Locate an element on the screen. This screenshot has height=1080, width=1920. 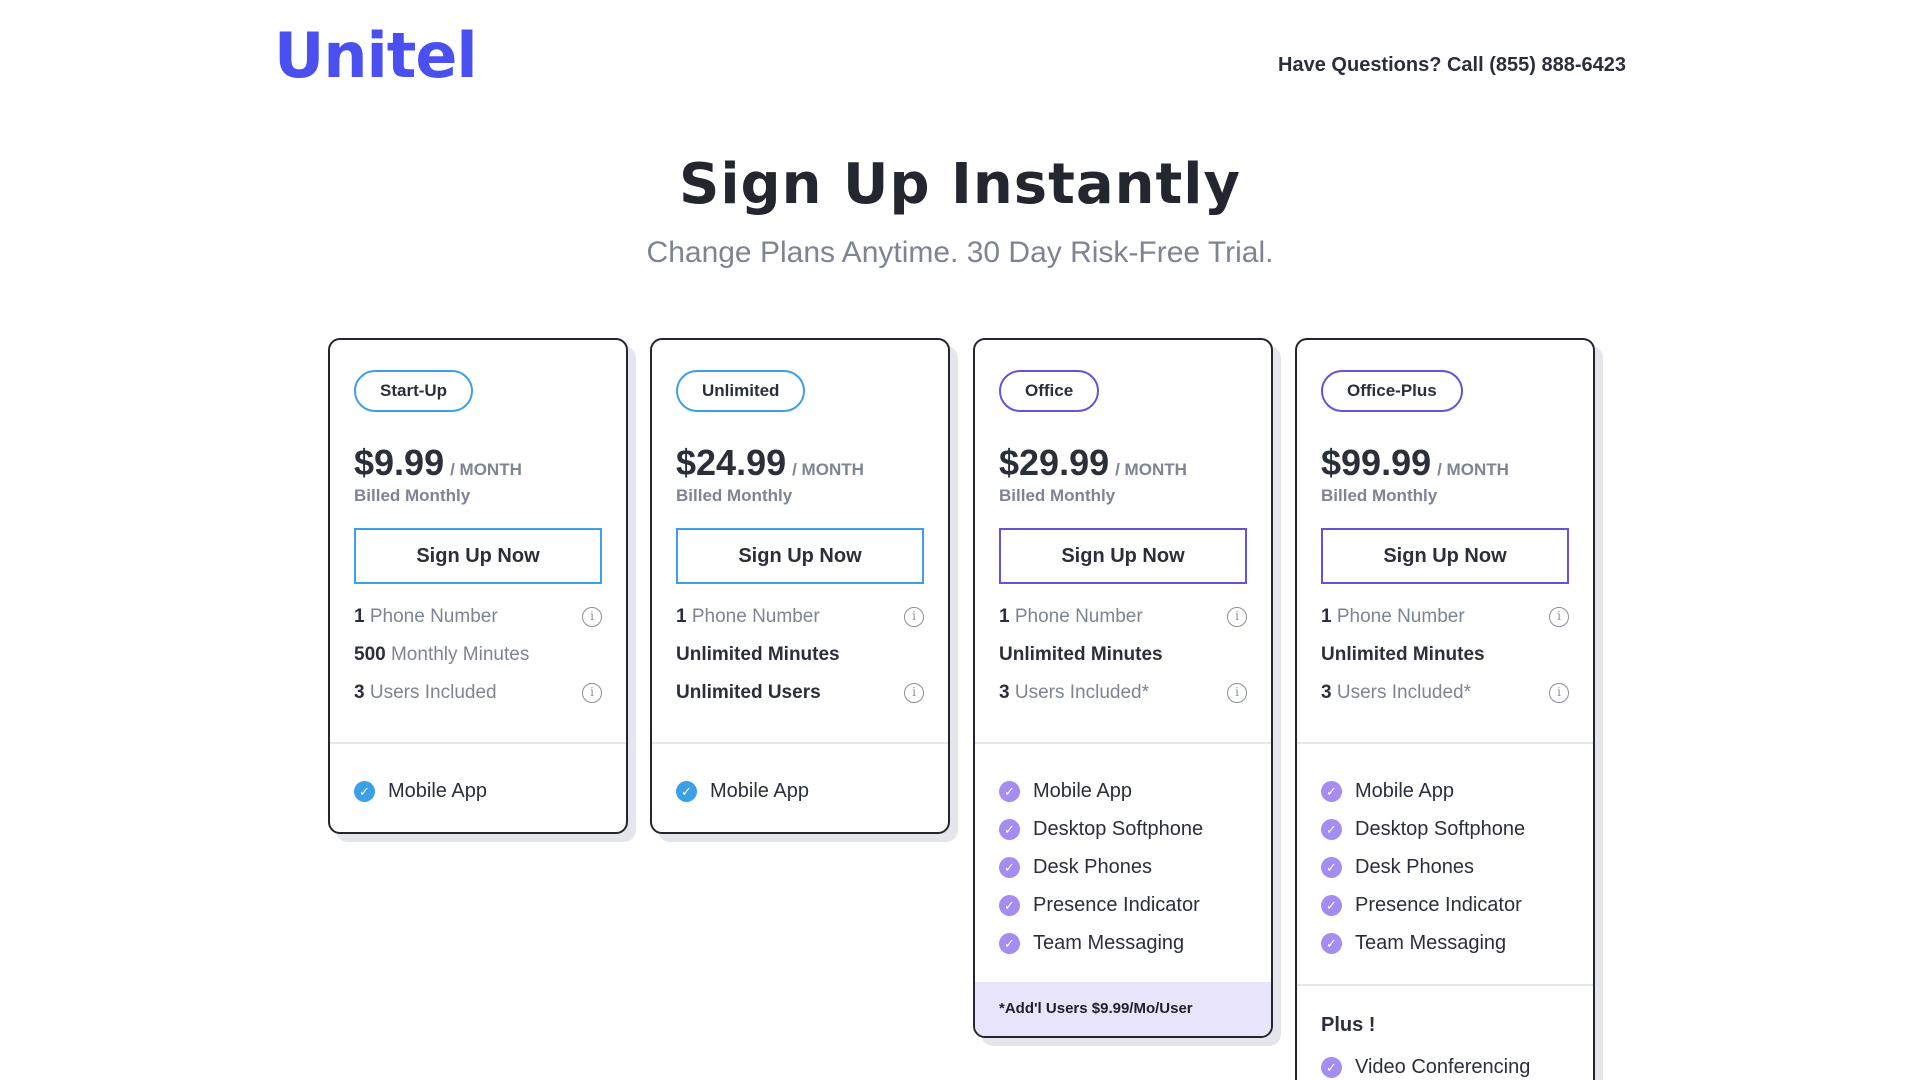
contact-phone: Have Questions? Call (855) 888-6423 is located at coordinates (1452, 65).